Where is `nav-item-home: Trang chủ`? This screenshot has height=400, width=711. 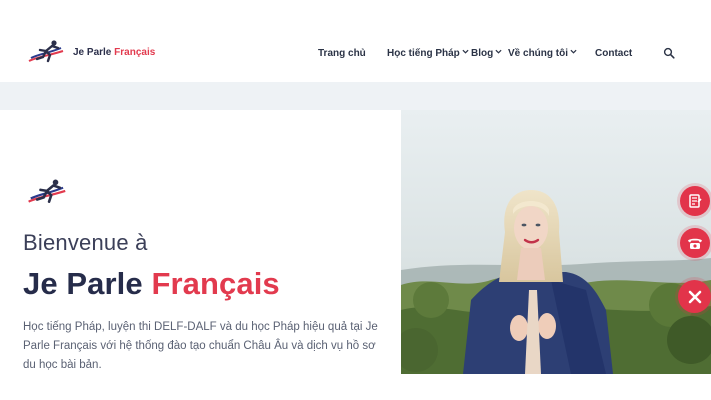 nav-item-home: Trang chủ is located at coordinates (342, 54).